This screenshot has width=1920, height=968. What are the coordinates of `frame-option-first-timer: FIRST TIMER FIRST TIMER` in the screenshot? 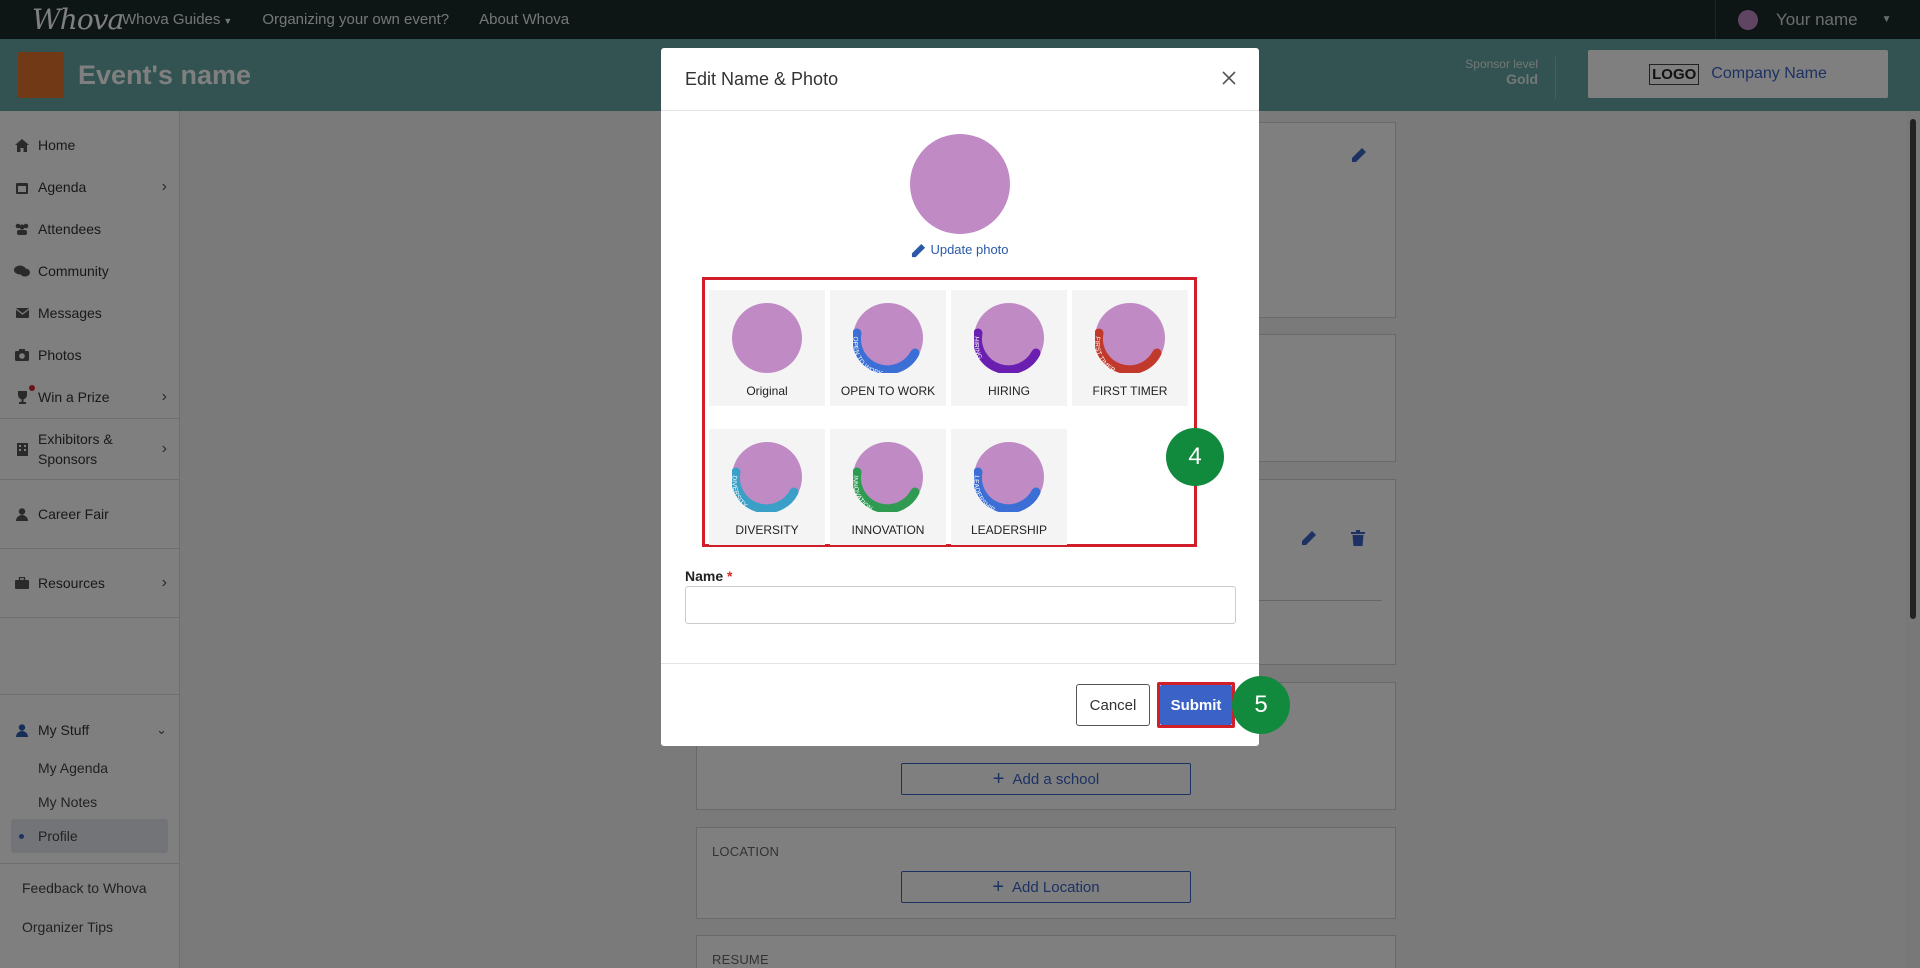 It's located at (1130, 348).